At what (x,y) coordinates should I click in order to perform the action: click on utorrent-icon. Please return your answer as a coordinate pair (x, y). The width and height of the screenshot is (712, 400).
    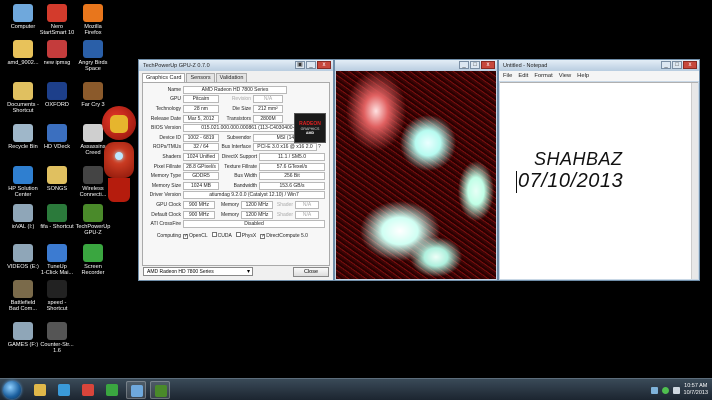
    Looking at the image, I should click on (665, 390).